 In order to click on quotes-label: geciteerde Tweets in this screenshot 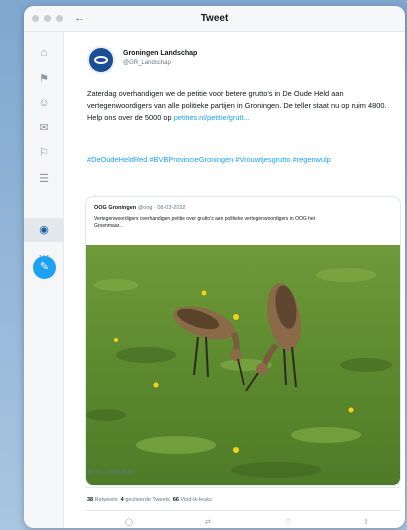, I will do `click(147, 500)`.